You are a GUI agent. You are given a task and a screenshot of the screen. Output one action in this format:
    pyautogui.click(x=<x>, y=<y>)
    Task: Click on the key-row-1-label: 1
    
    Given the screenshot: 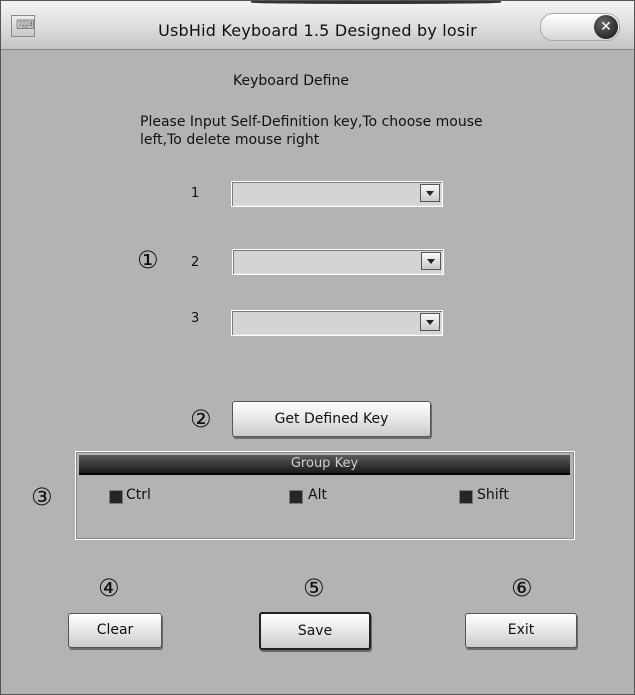 What is the action you would take?
    pyautogui.click(x=195, y=193)
    